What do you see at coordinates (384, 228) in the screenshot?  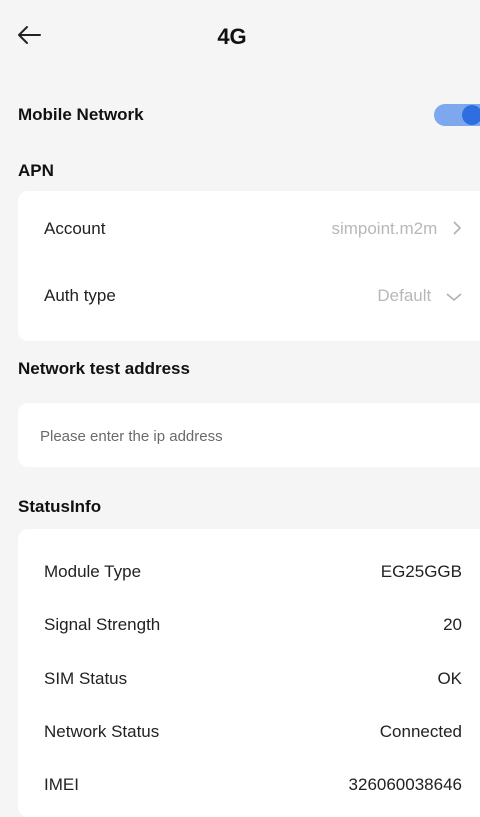 I see `account-value: simpoint.m2m` at bounding box center [384, 228].